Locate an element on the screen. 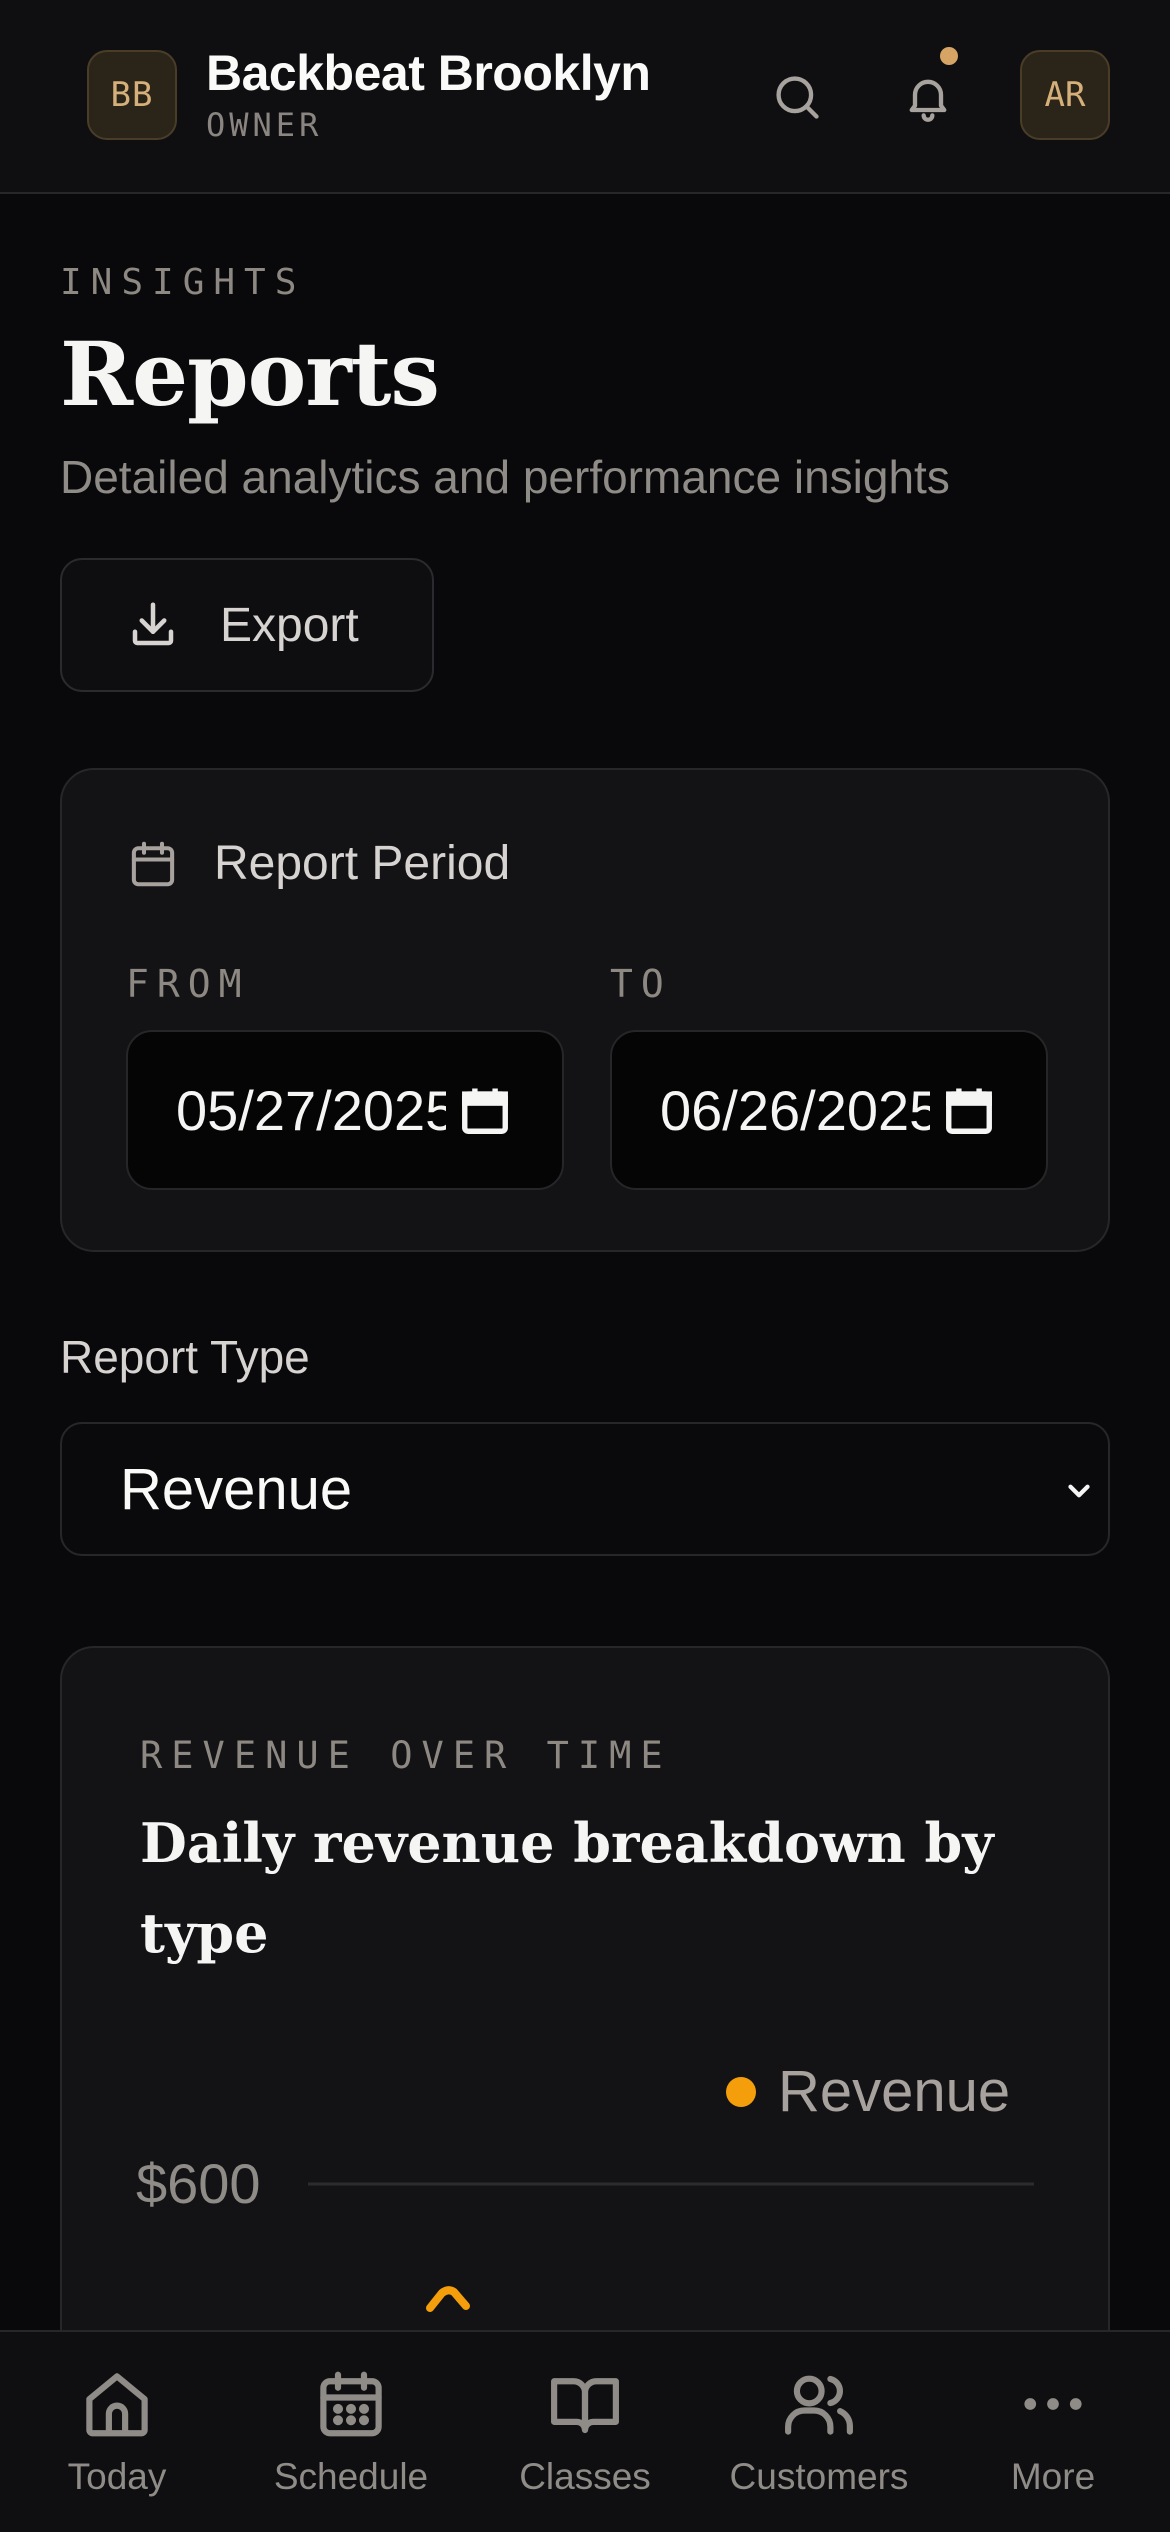  org-name: Backbeat Brooklyn is located at coordinates (428, 73).